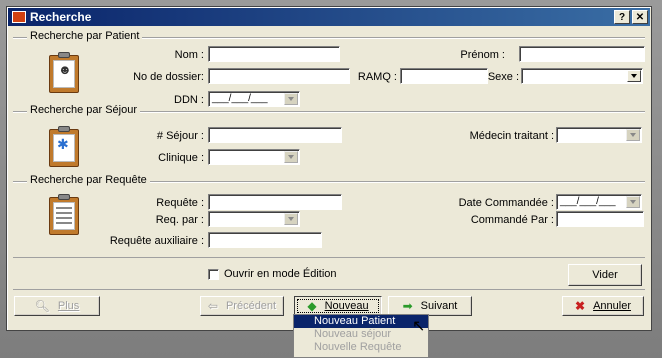 This screenshot has height=358, width=662. Describe the element at coordinates (279, 76) in the screenshot. I see `dossier-field` at that location.